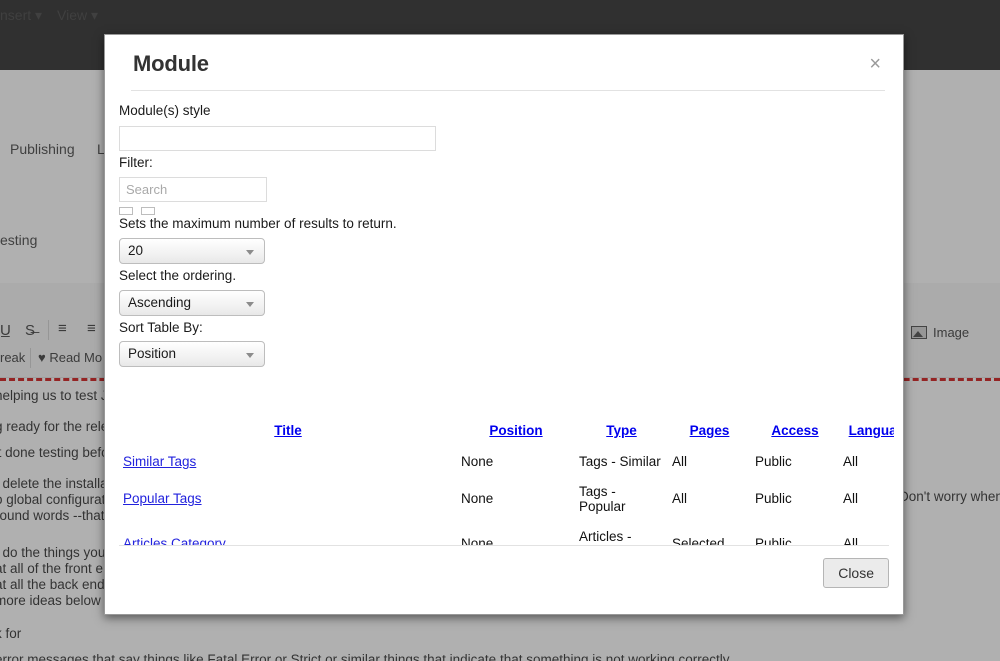 The width and height of the screenshot is (1000, 661). I want to click on cell-type: Tags - Popular, so click(602, 499).